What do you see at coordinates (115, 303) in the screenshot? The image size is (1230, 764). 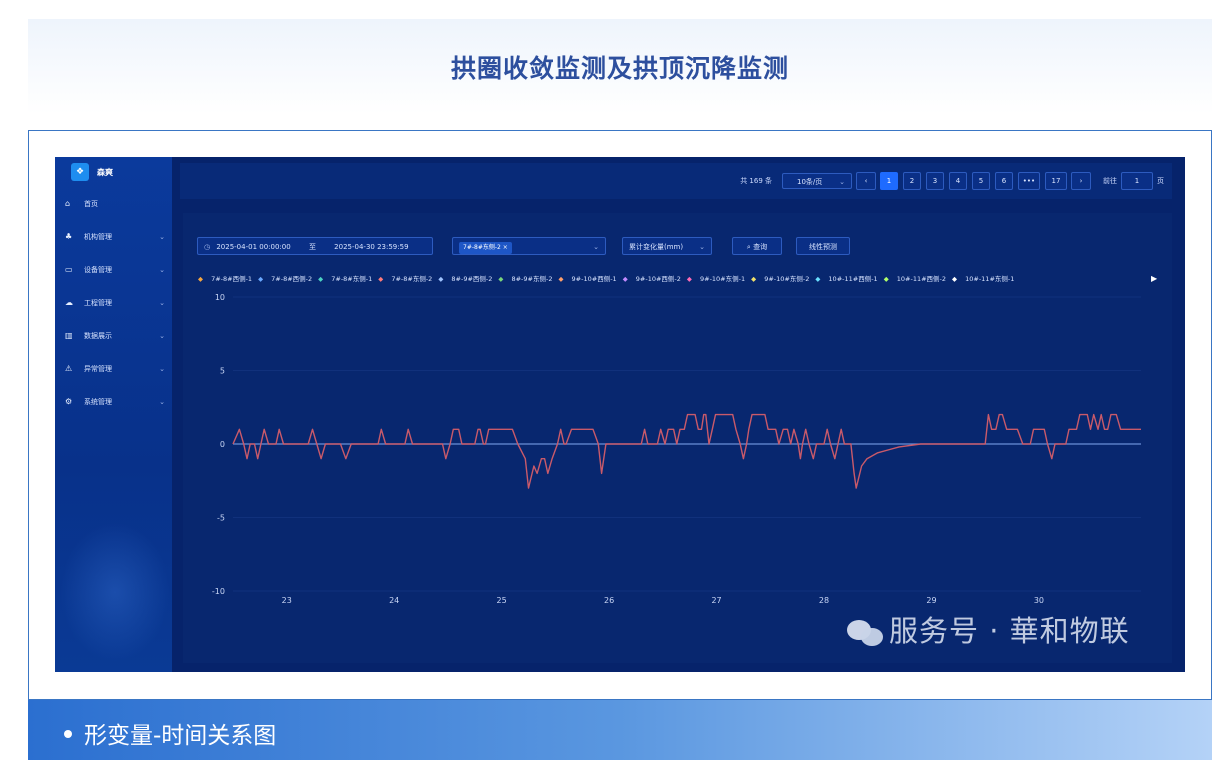 I see `sidebar-item-3: ☁ 工程管理 ⌄` at bounding box center [115, 303].